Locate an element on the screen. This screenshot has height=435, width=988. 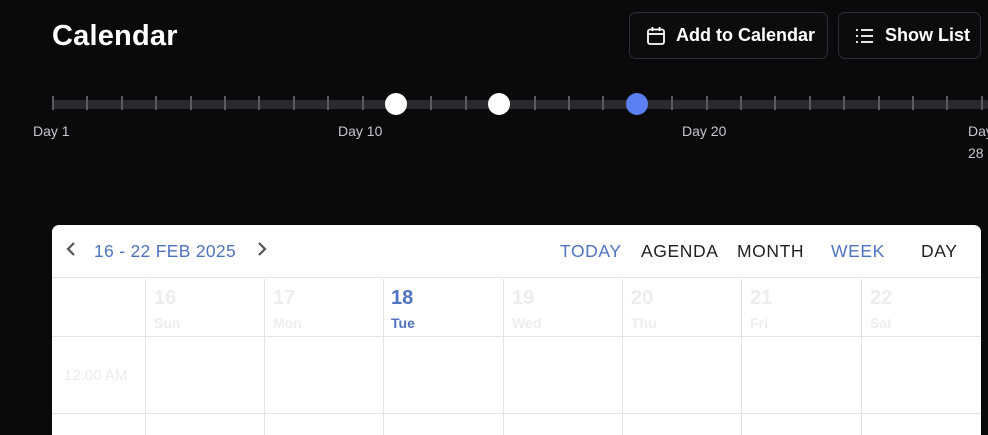
day-name: Wed is located at coordinates (527, 323).